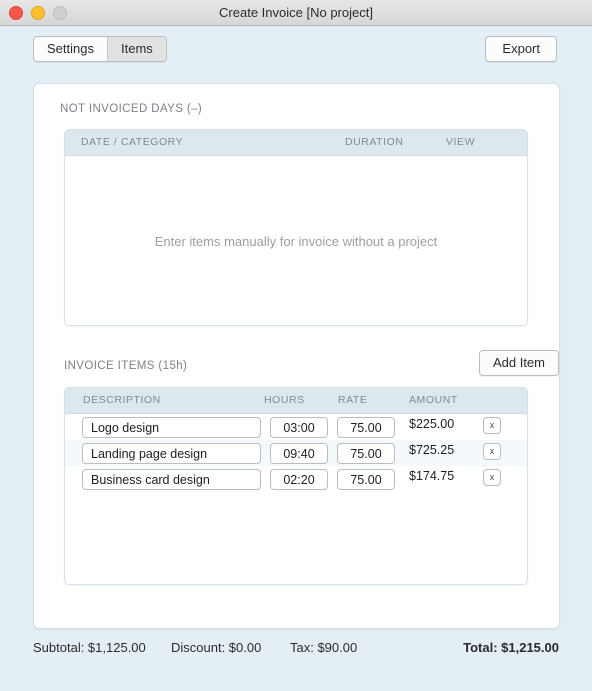 The height and width of the screenshot is (691, 592). Describe the element at coordinates (60, 12) in the screenshot. I see `zoom-button` at that location.